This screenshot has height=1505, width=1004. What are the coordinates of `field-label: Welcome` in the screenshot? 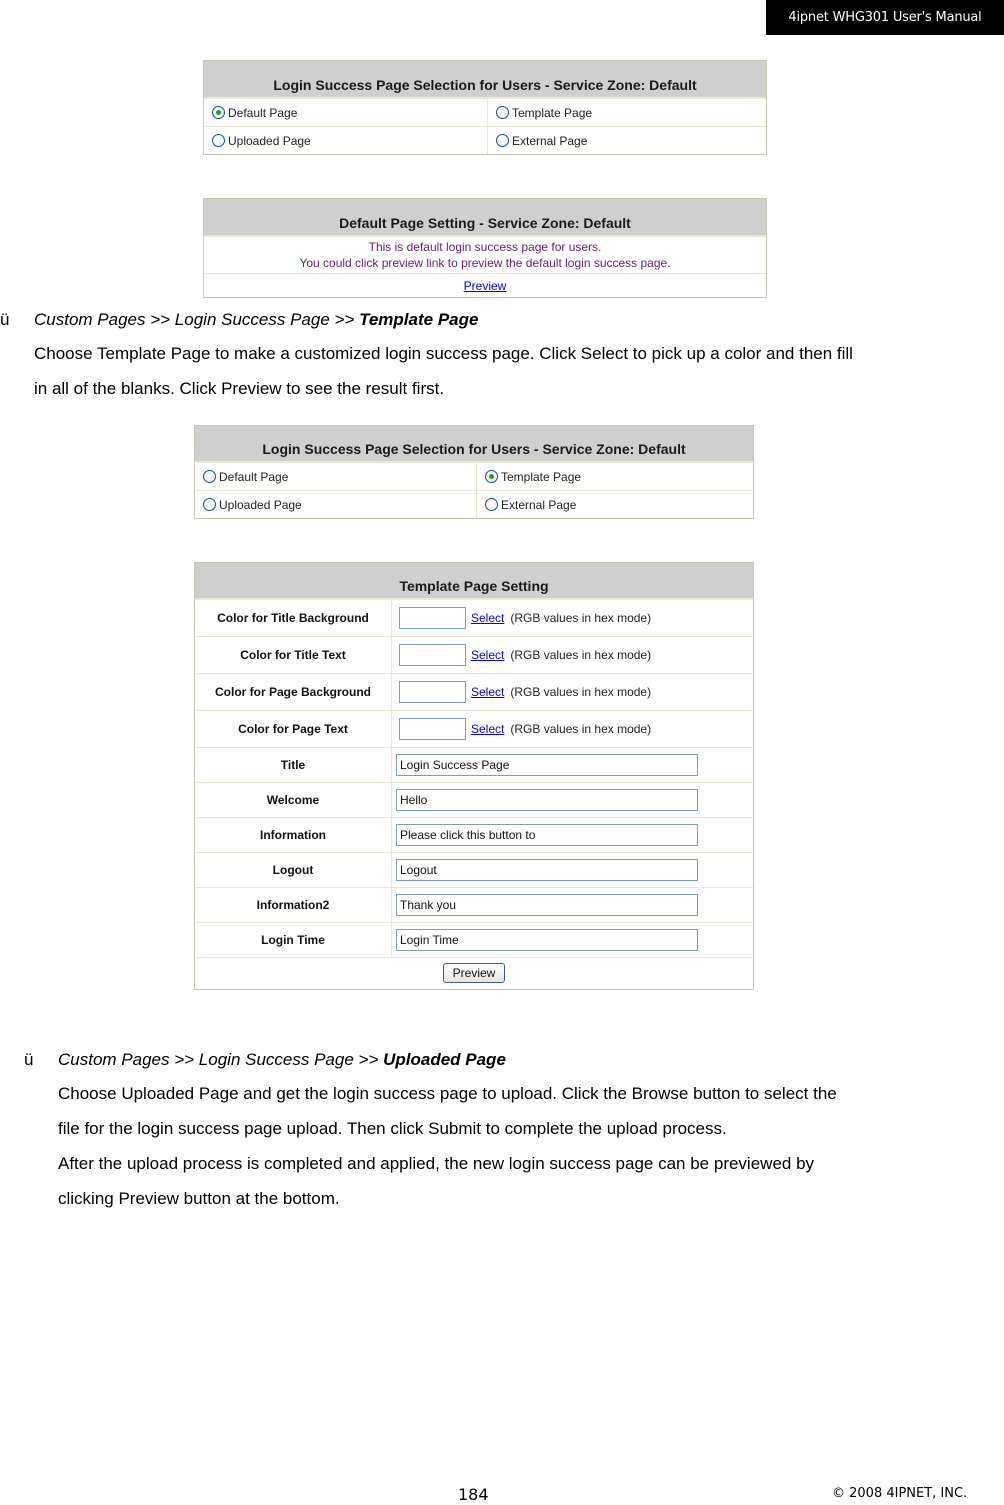 It's located at (293, 800).